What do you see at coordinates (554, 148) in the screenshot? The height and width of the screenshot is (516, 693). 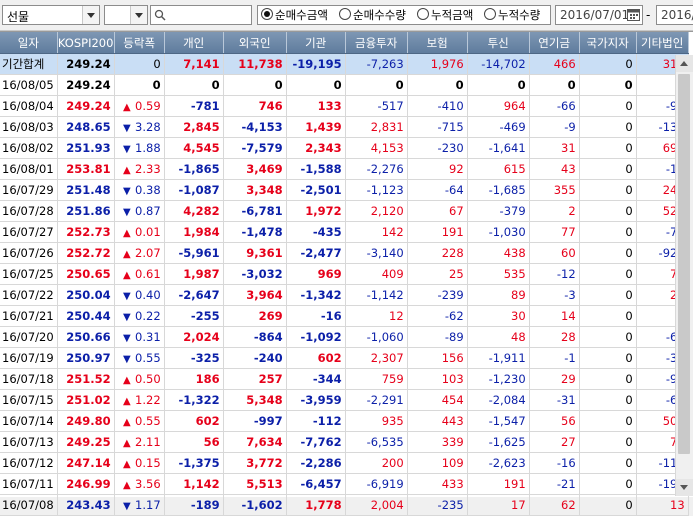 I see `pension-fund-cell: 31` at bounding box center [554, 148].